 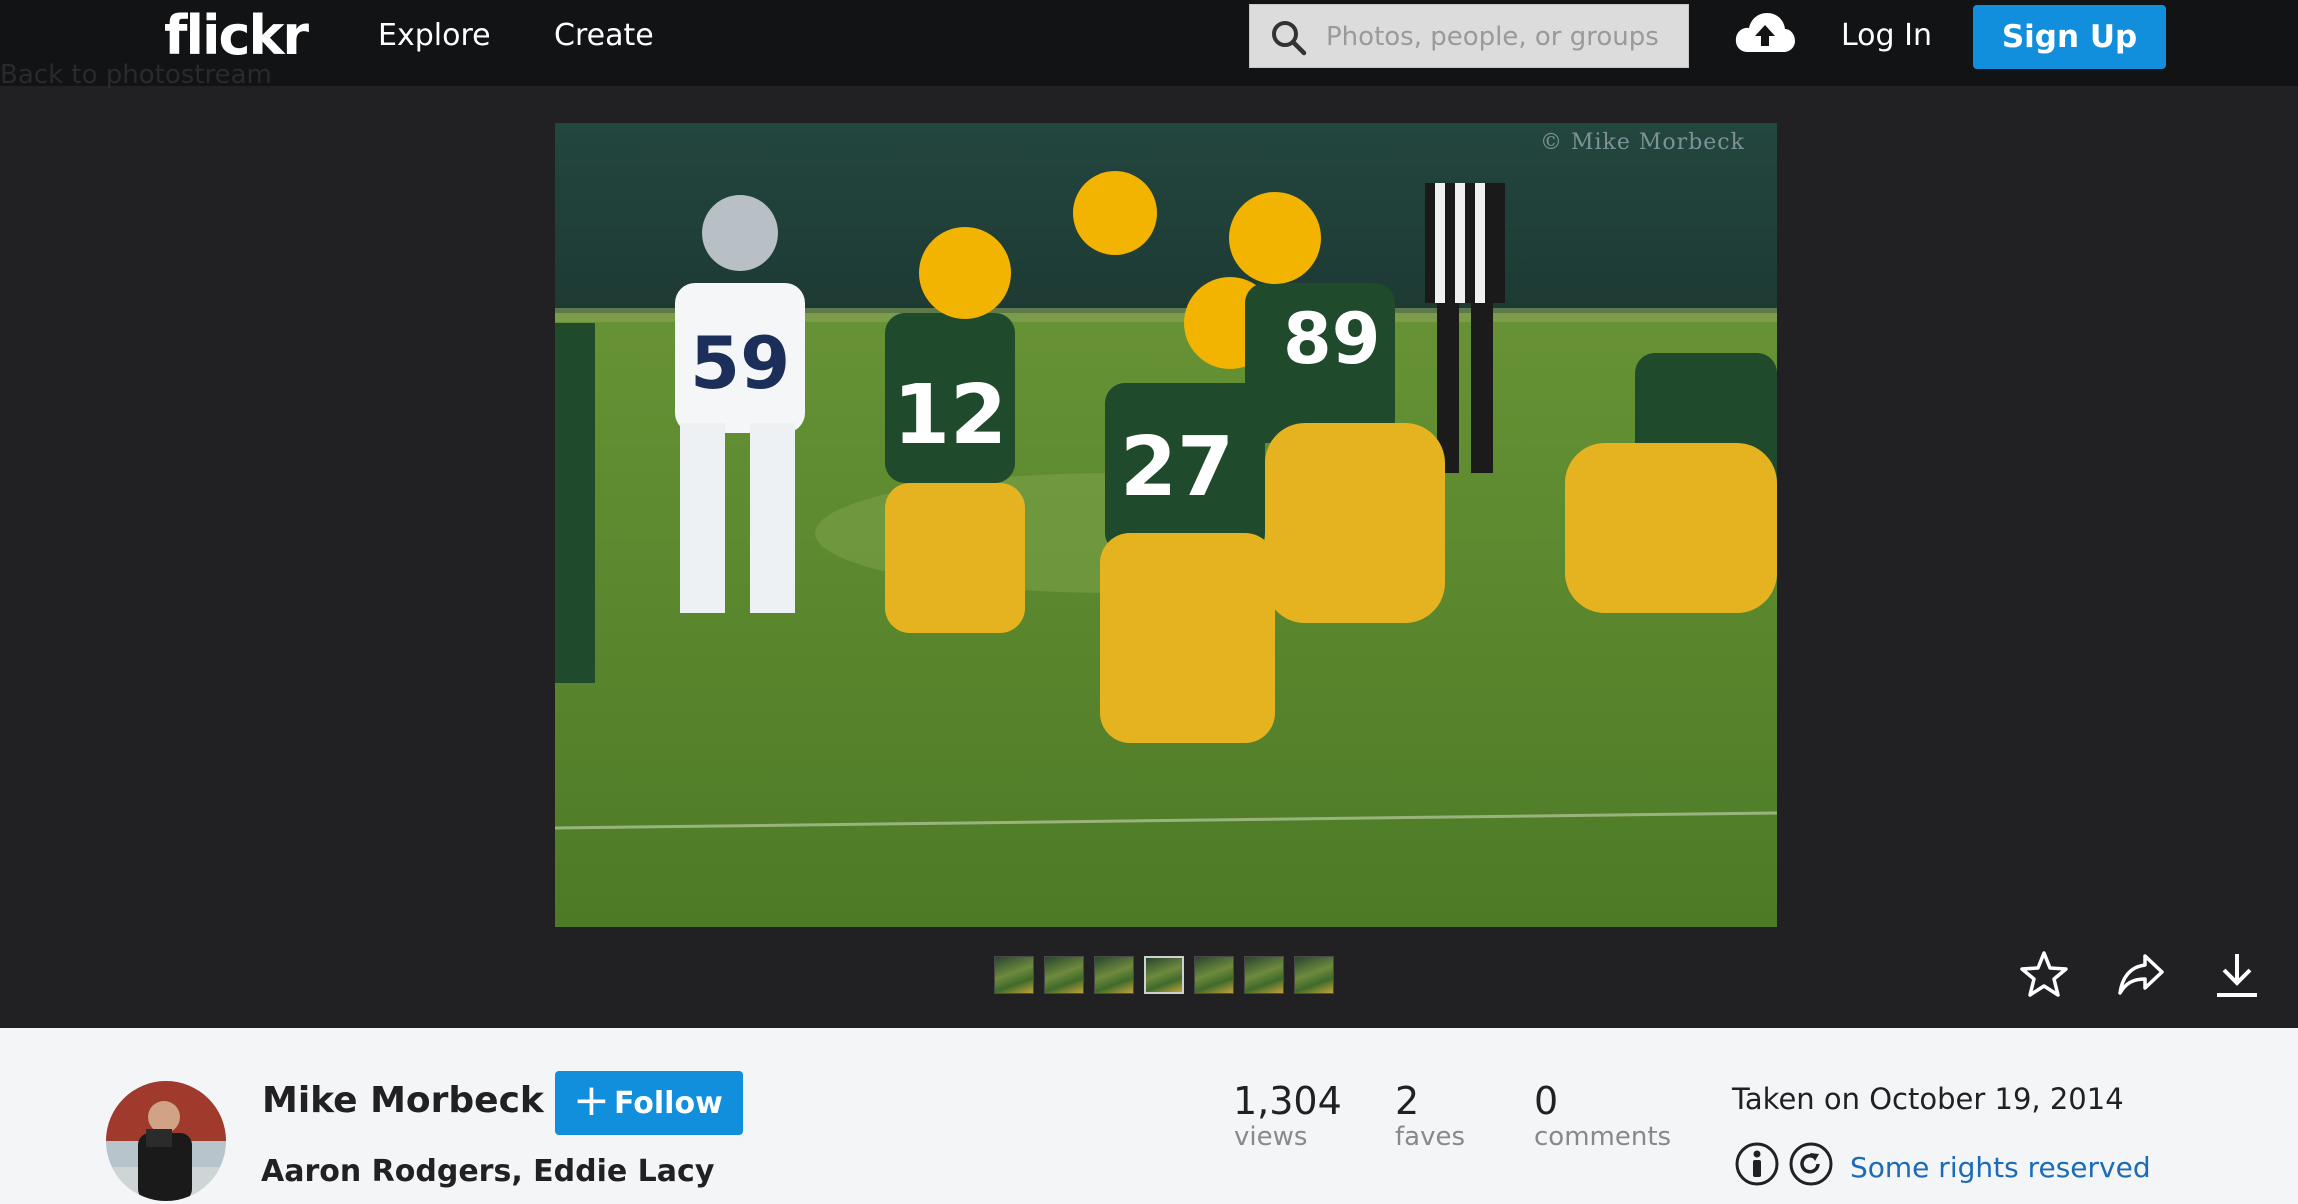 I want to click on comments-count: 0, so click(x=1546, y=1101).